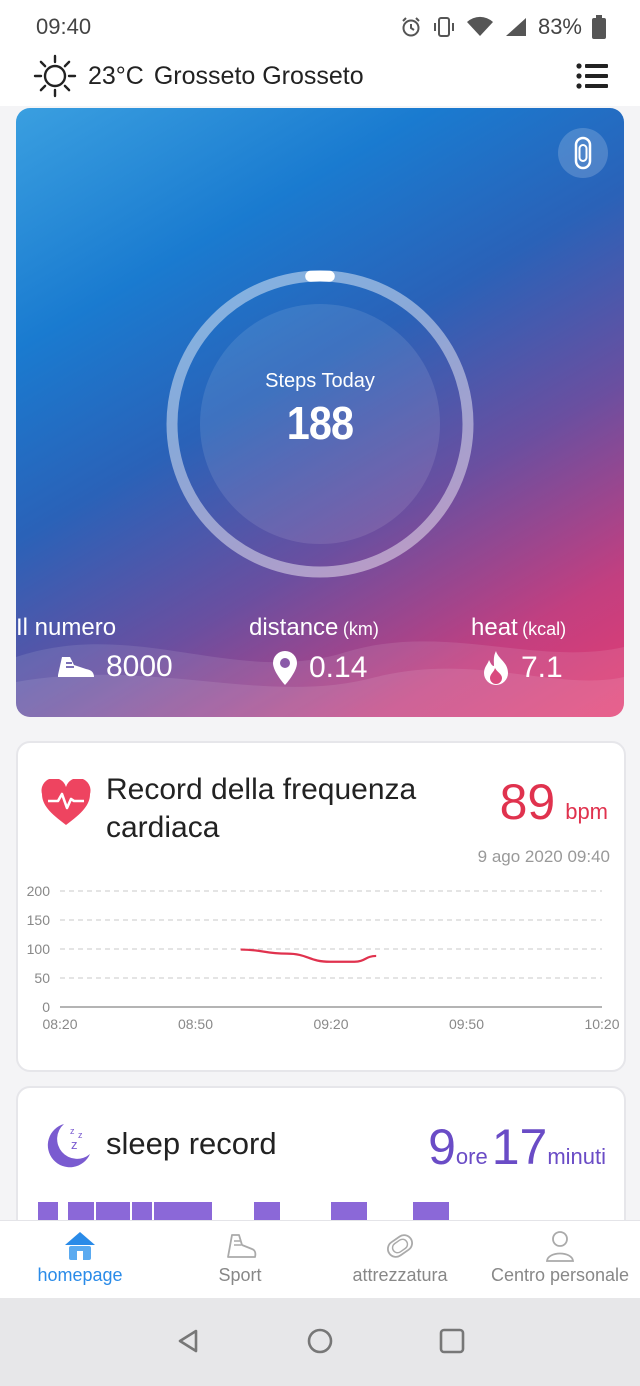 The height and width of the screenshot is (1386, 640). I want to click on y-tick-label: 0, so click(46, 1007).